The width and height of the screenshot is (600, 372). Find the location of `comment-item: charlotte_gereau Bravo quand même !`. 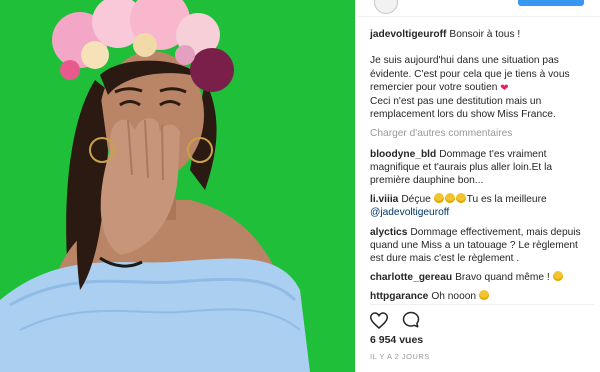

comment-item: charlotte_gereau Bravo quand même ! is located at coordinates (482, 277).